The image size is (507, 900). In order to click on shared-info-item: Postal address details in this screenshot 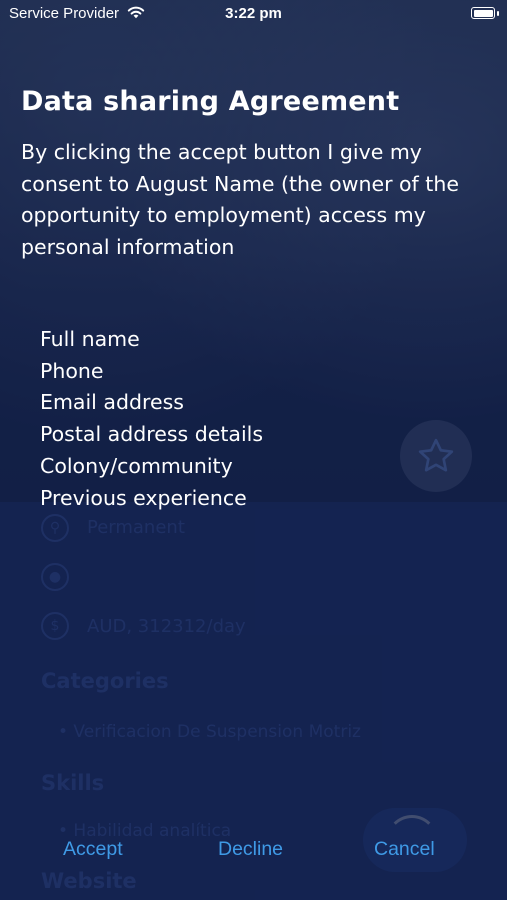, I will do `click(152, 434)`.